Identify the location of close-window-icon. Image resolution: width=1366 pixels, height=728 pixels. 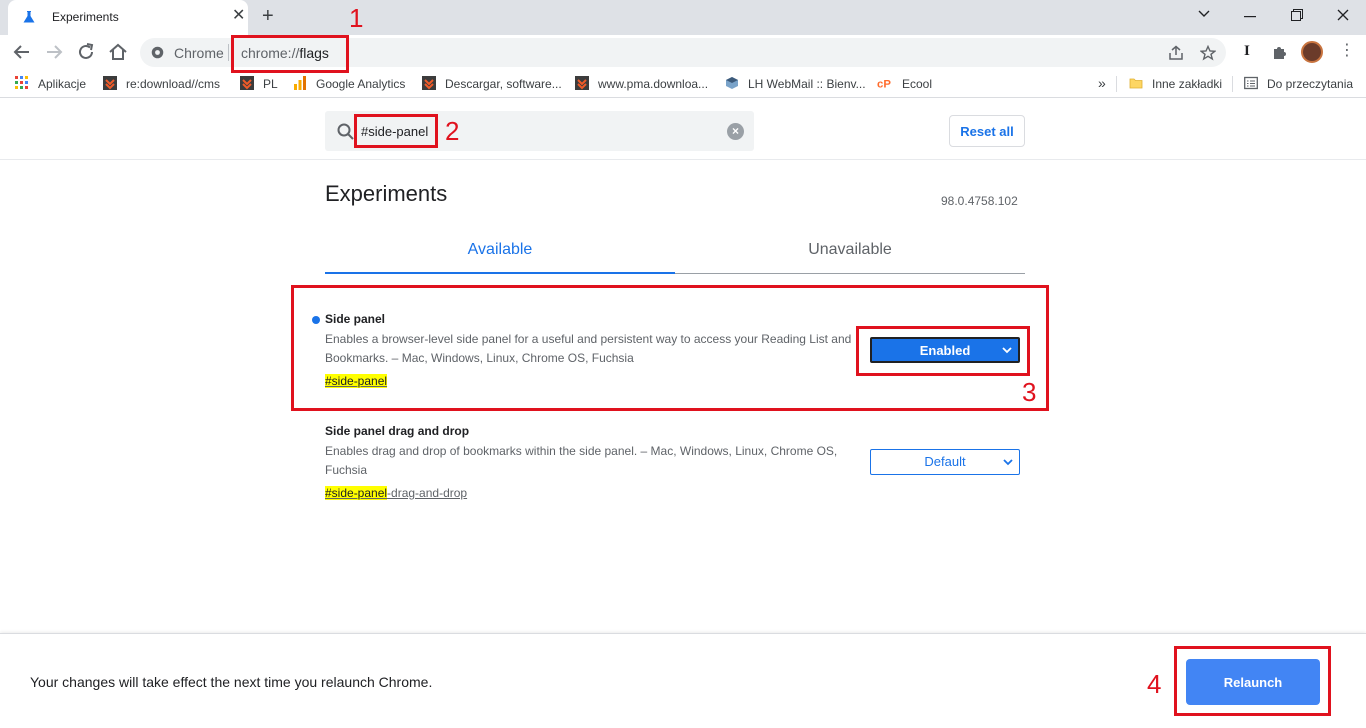
(1343, 15).